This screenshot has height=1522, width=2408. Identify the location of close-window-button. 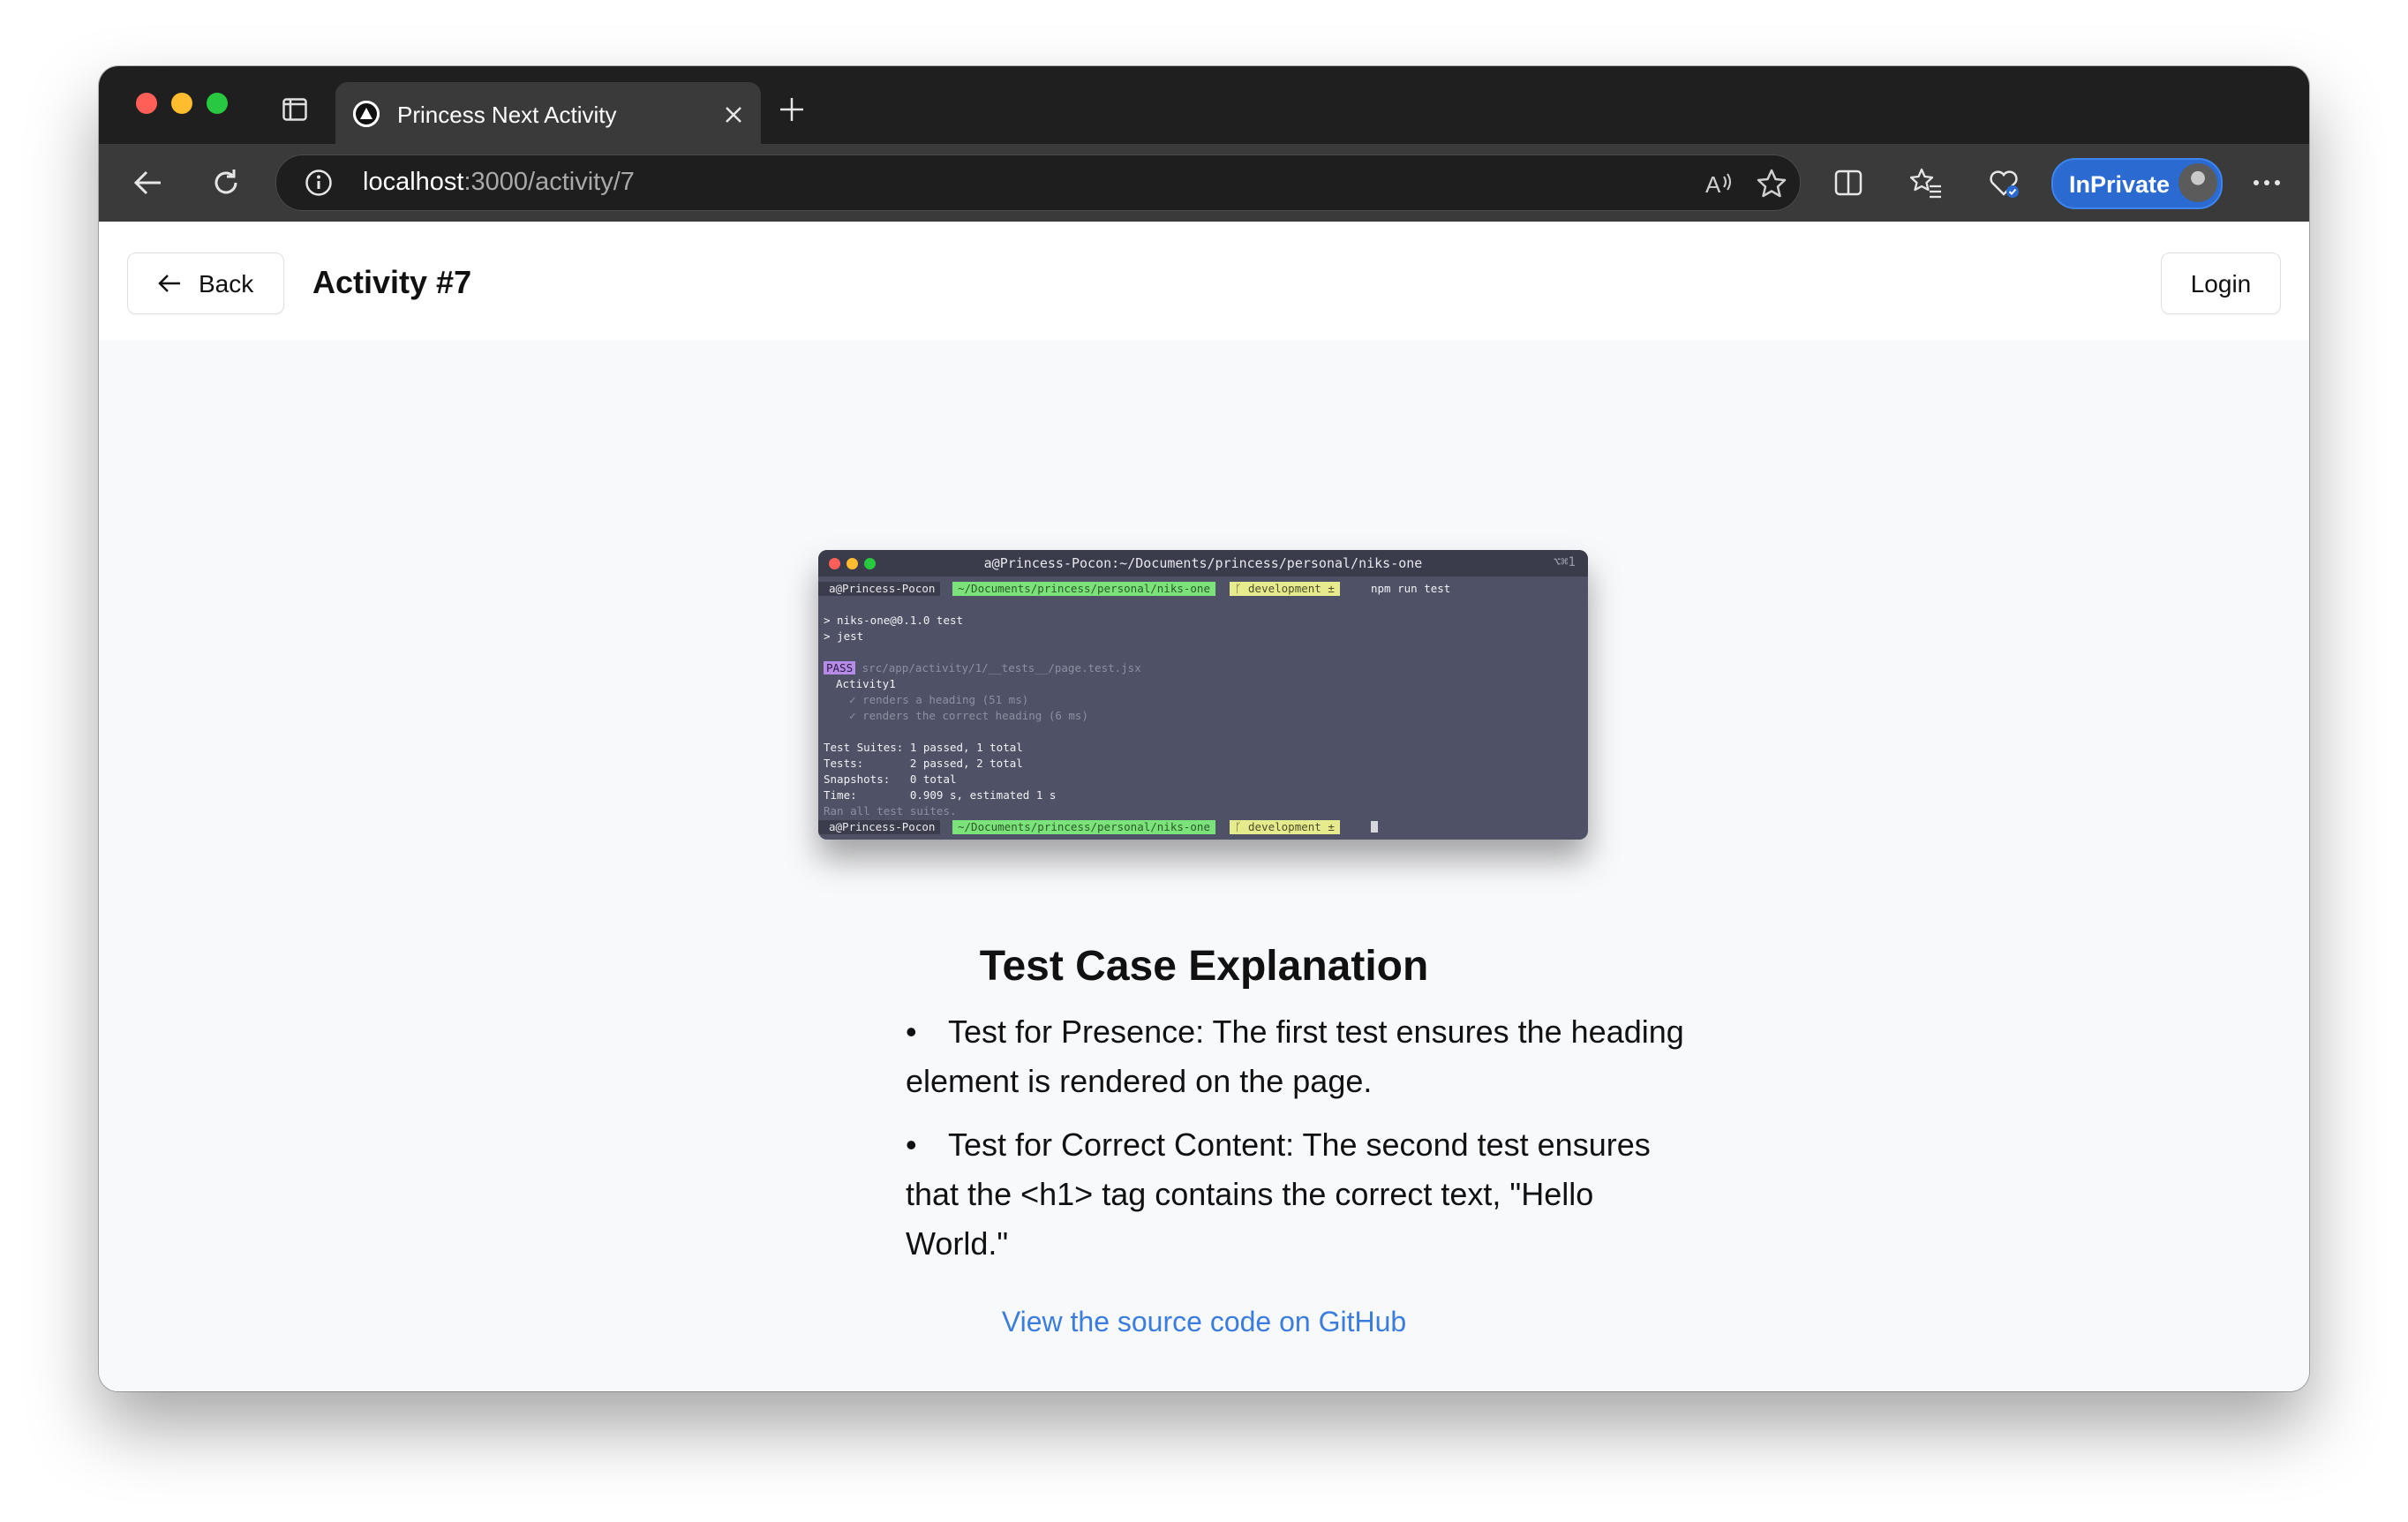
(146, 103).